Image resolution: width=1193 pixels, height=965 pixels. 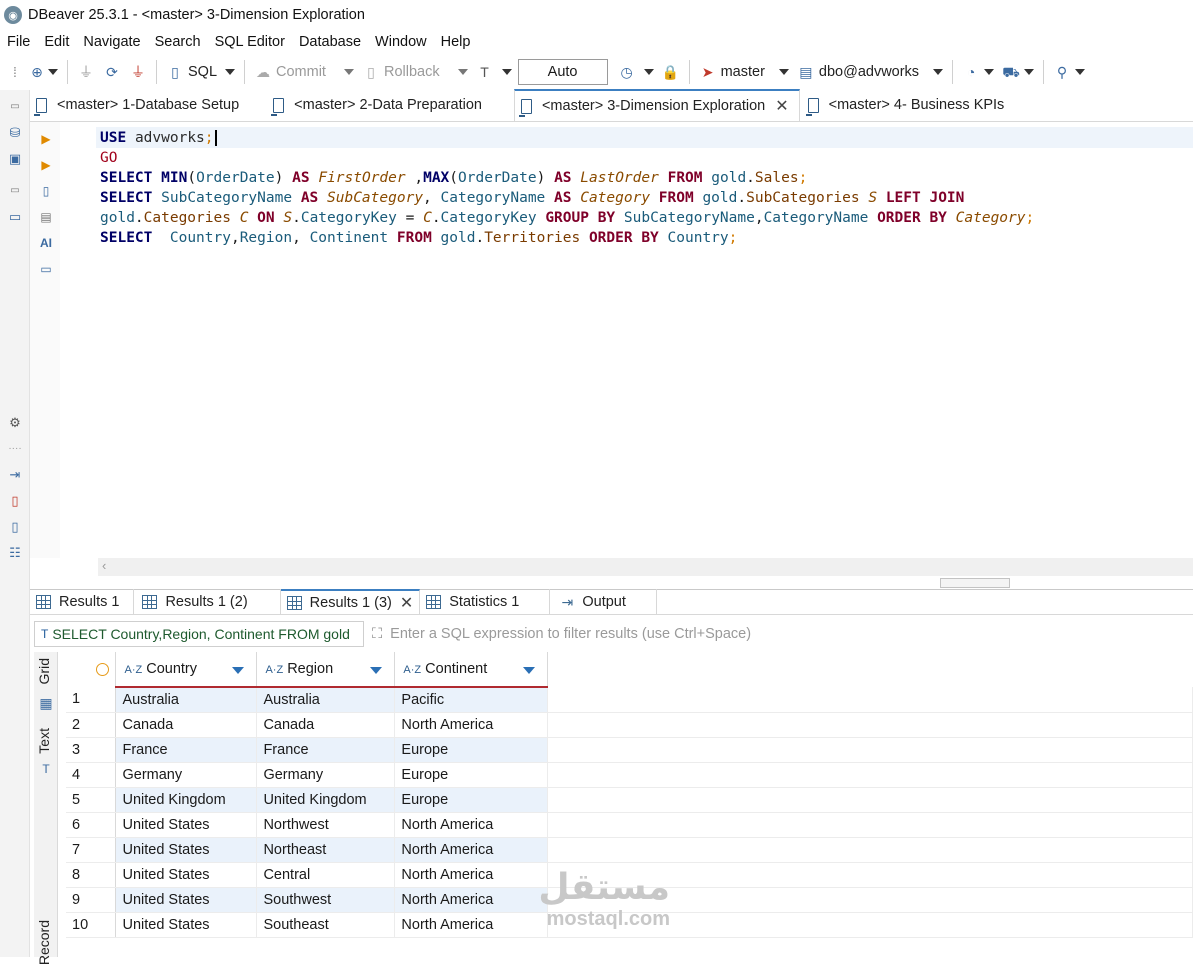 I want to click on column-header-region: A·Z Region, so click(x=326, y=670).